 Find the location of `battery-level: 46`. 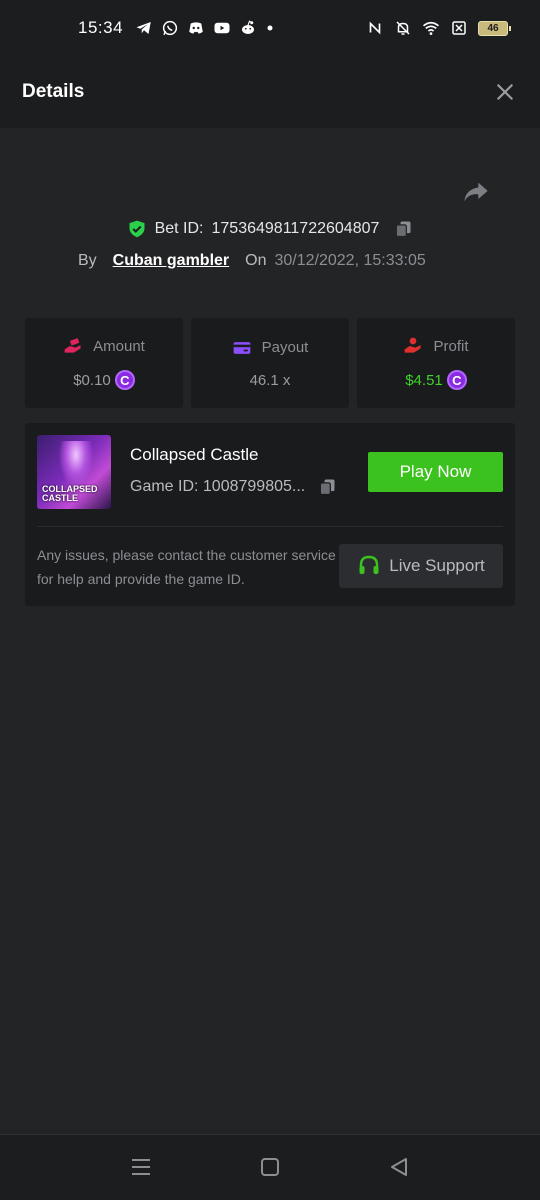

battery-level: 46 is located at coordinates (493, 28).